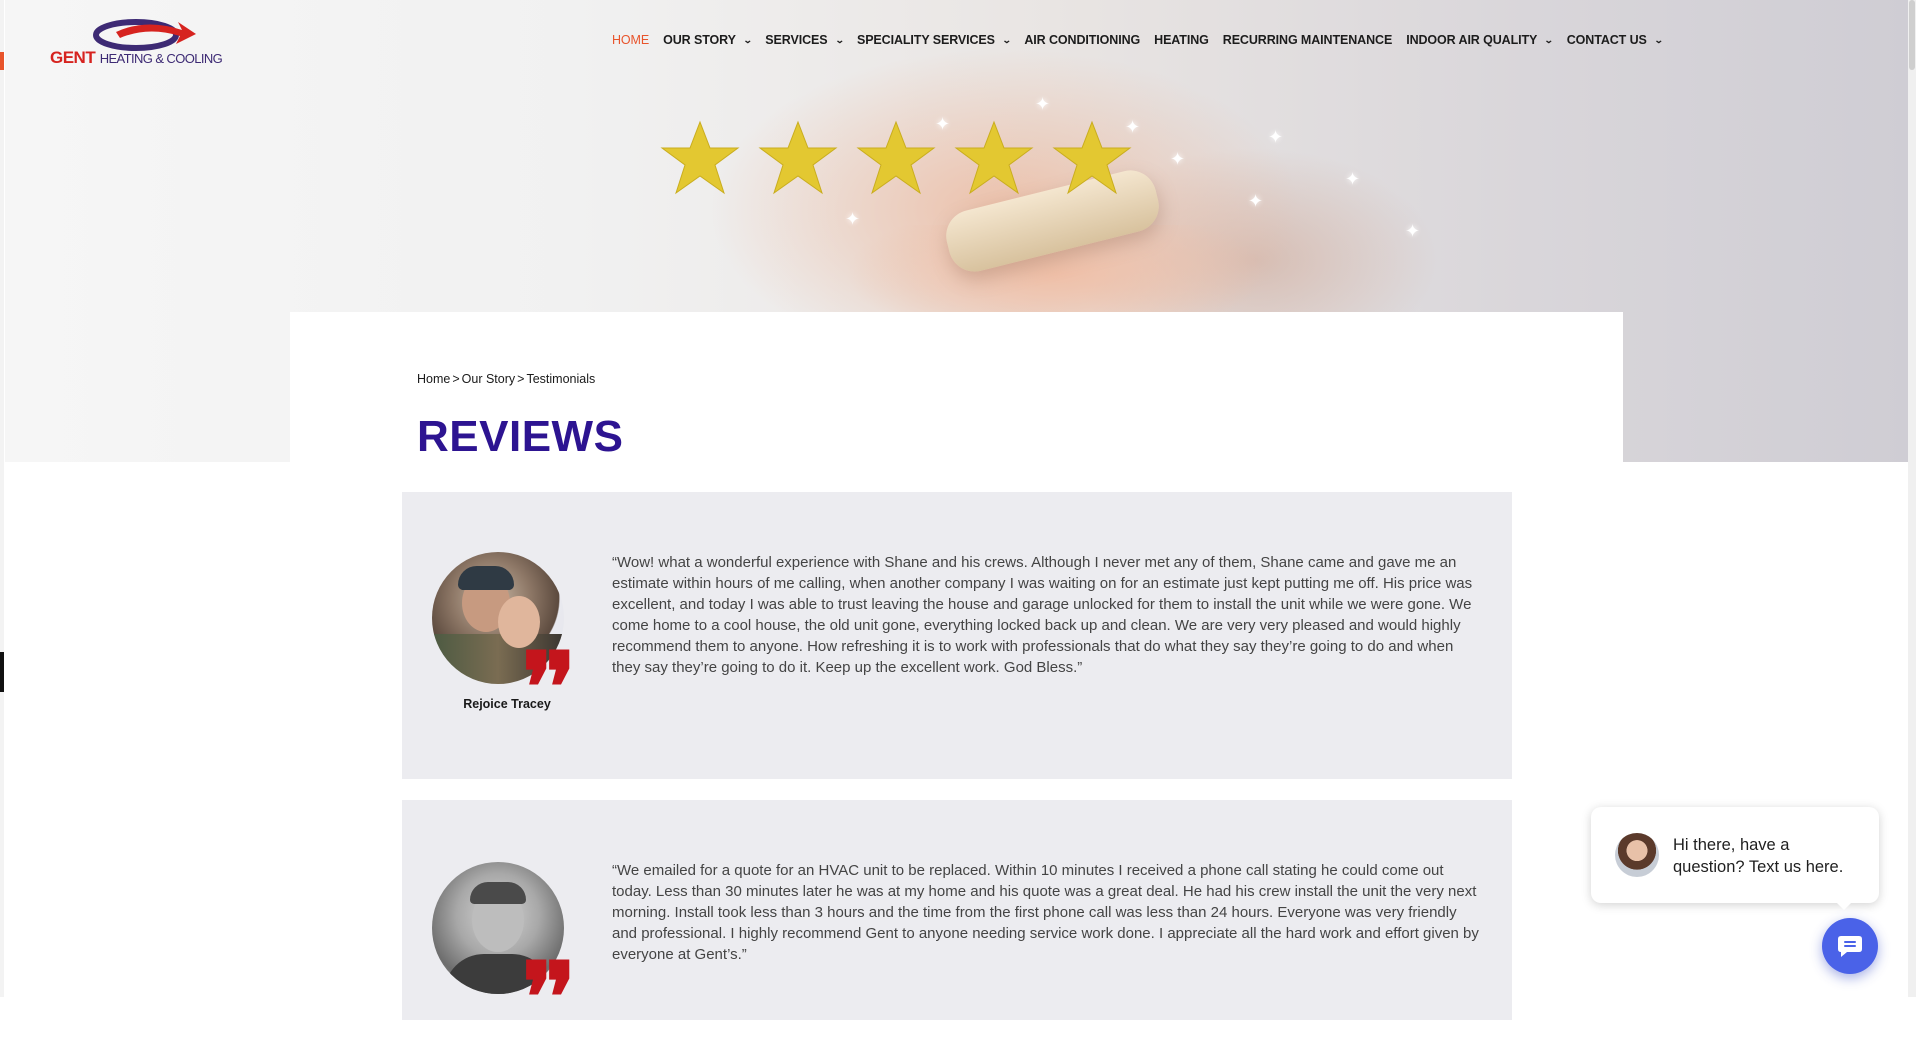  What do you see at coordinates (796, 40) in the screenshot?
I see `nav-item-label: SERVICES` at bounding box center [796, 40].